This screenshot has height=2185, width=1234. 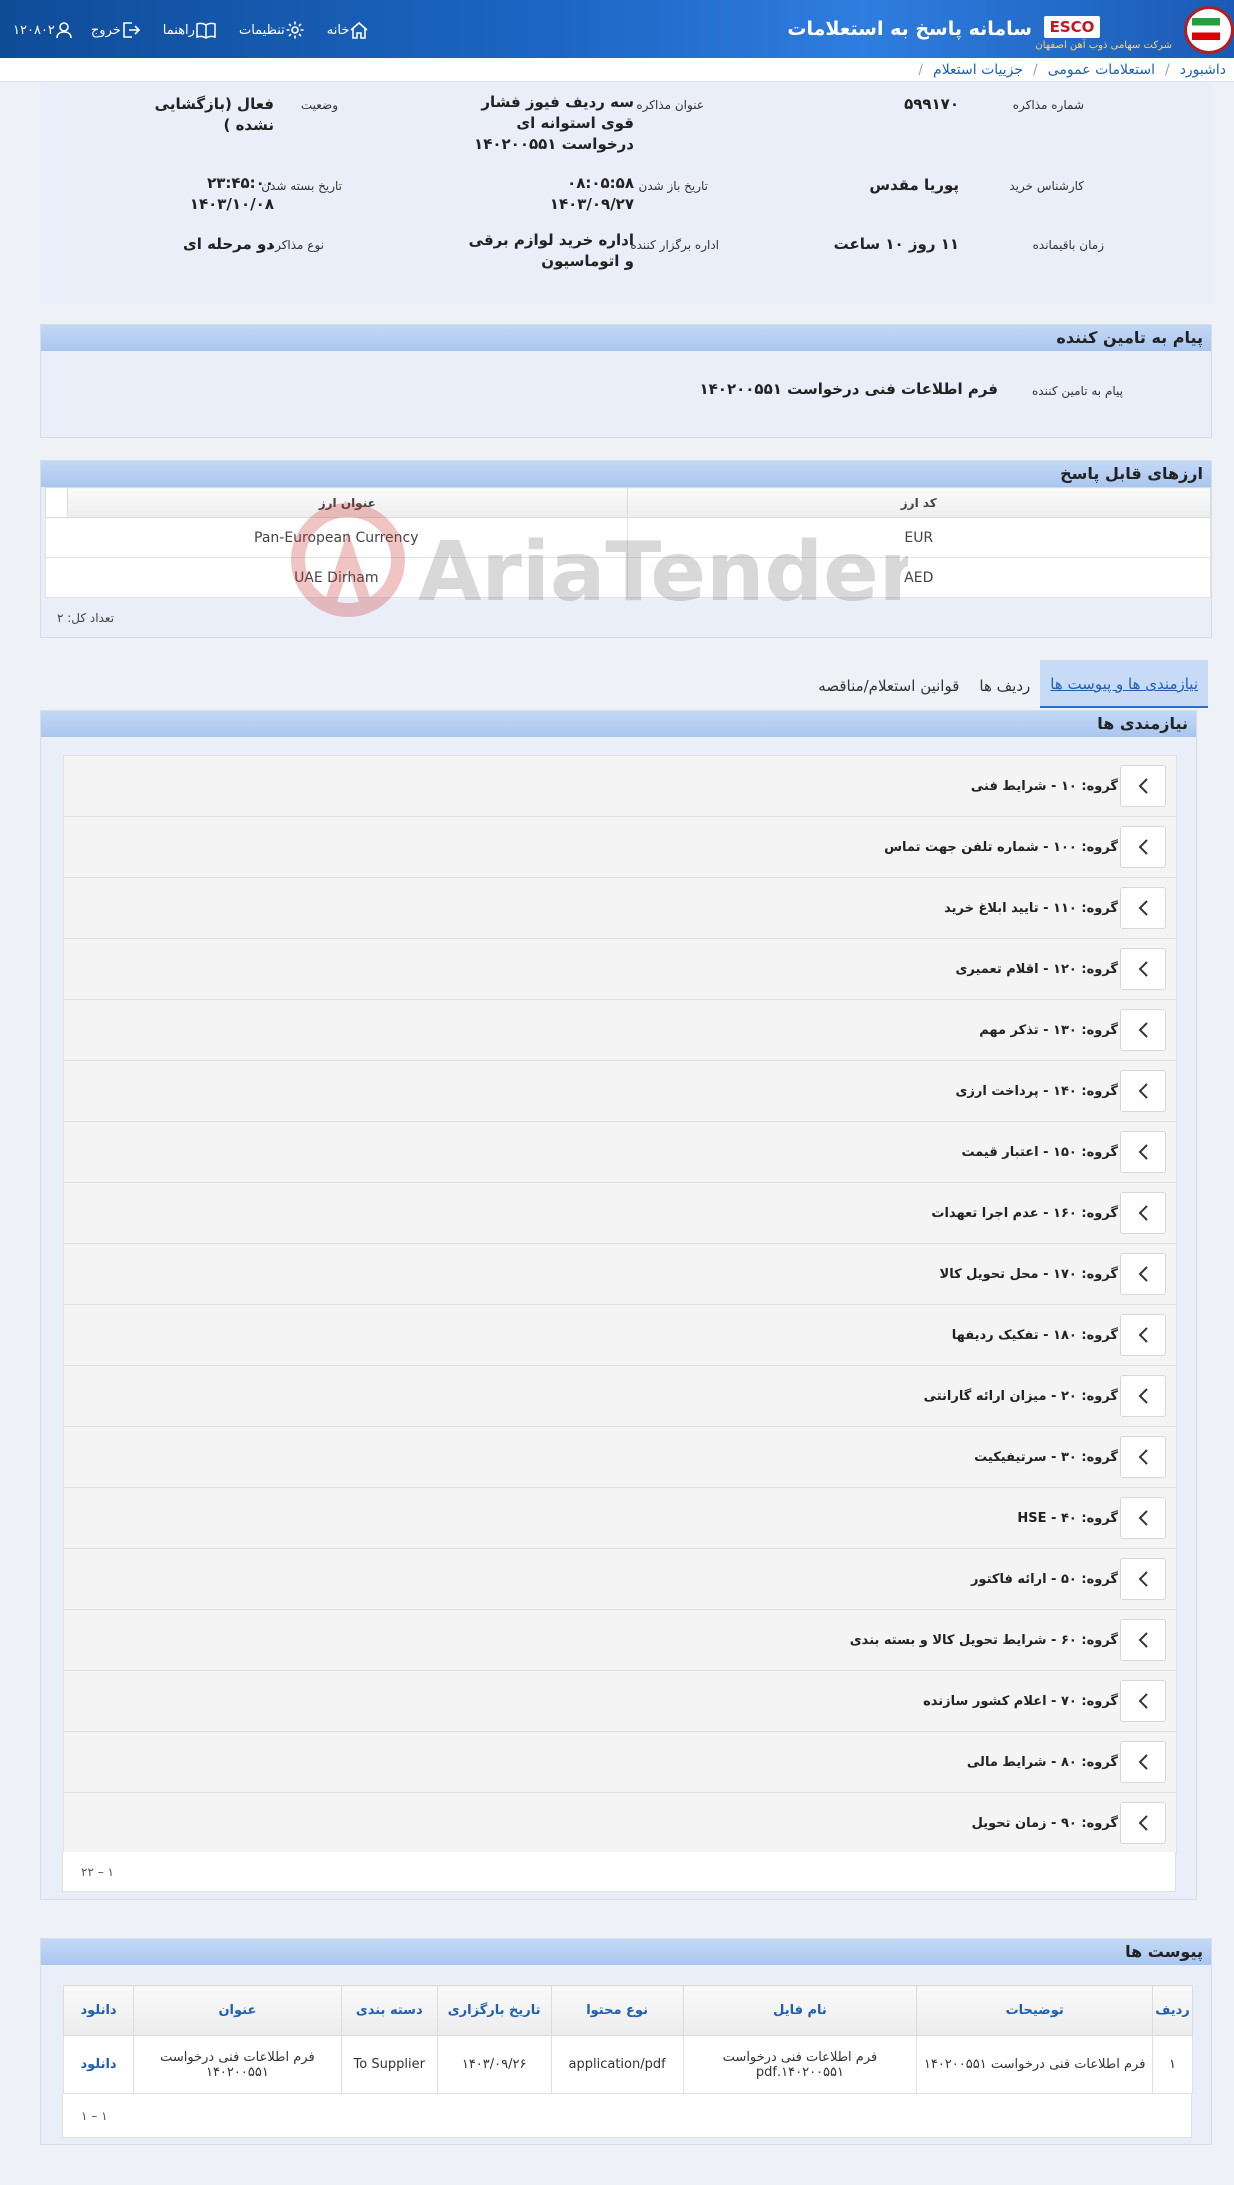 I want to click on close-time: ۲۳:۴۵:۰۰, so click(x=240, y=183).